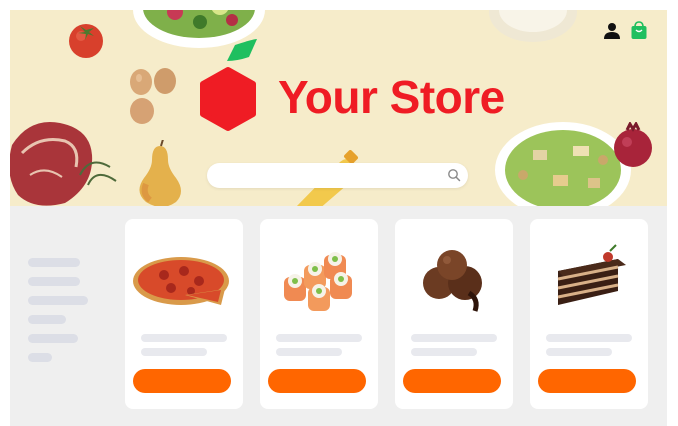 The image size is (678, 426). I want to click on user-icon, so click(612, 31).